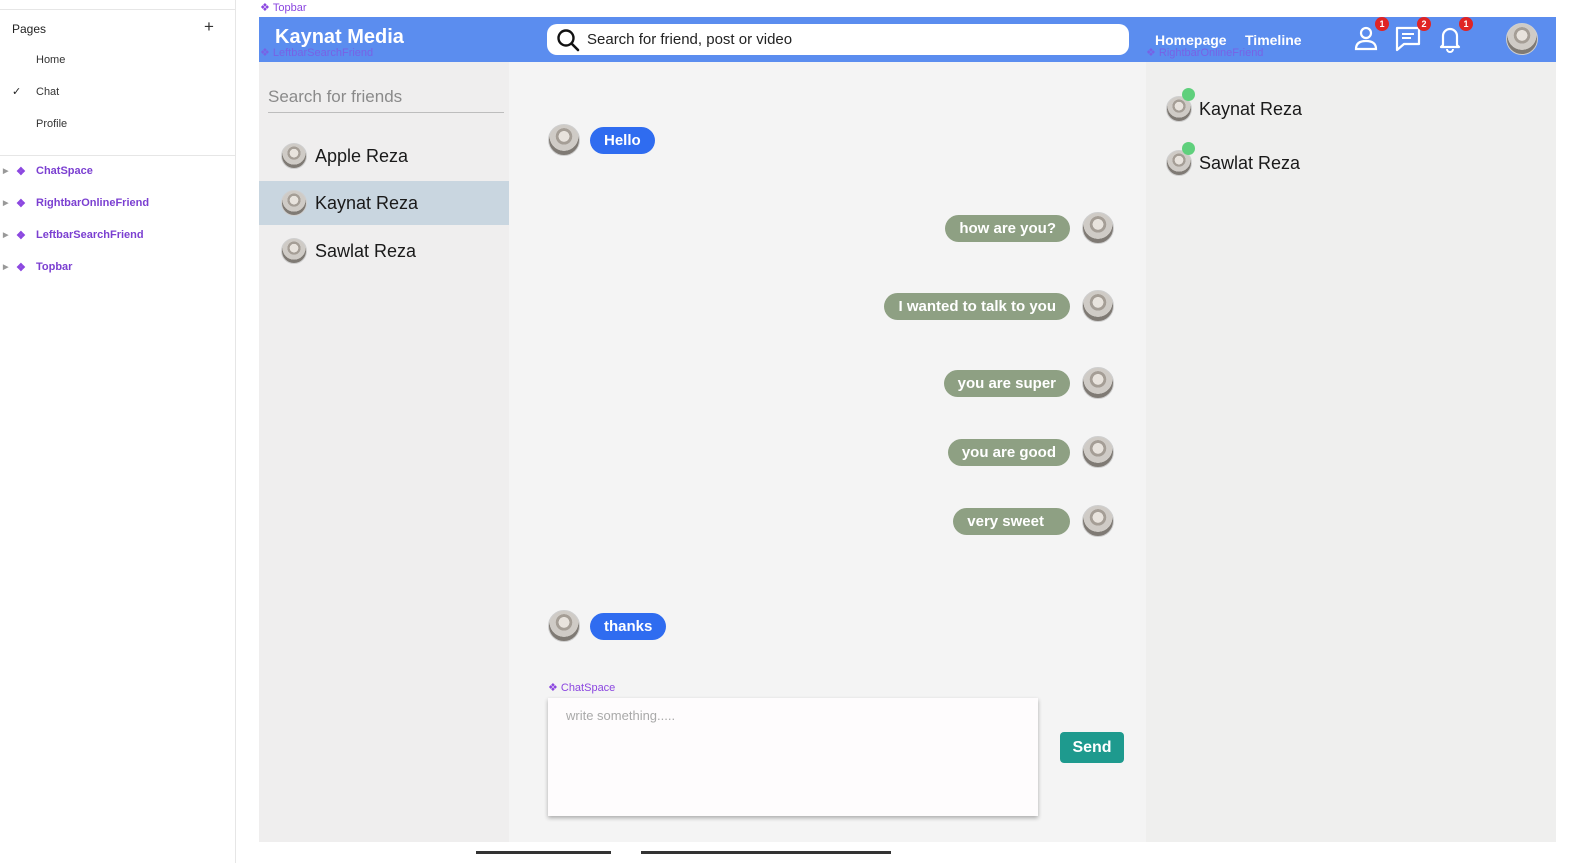 The image size is (1584, 863). I want to click on friend-list-item: Apple Reza, so click(384, 156).